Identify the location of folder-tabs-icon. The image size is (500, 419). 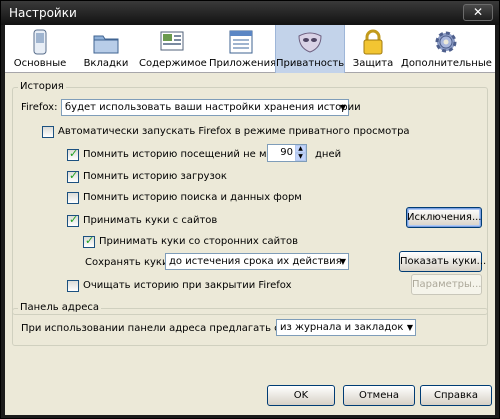
(106, 44).